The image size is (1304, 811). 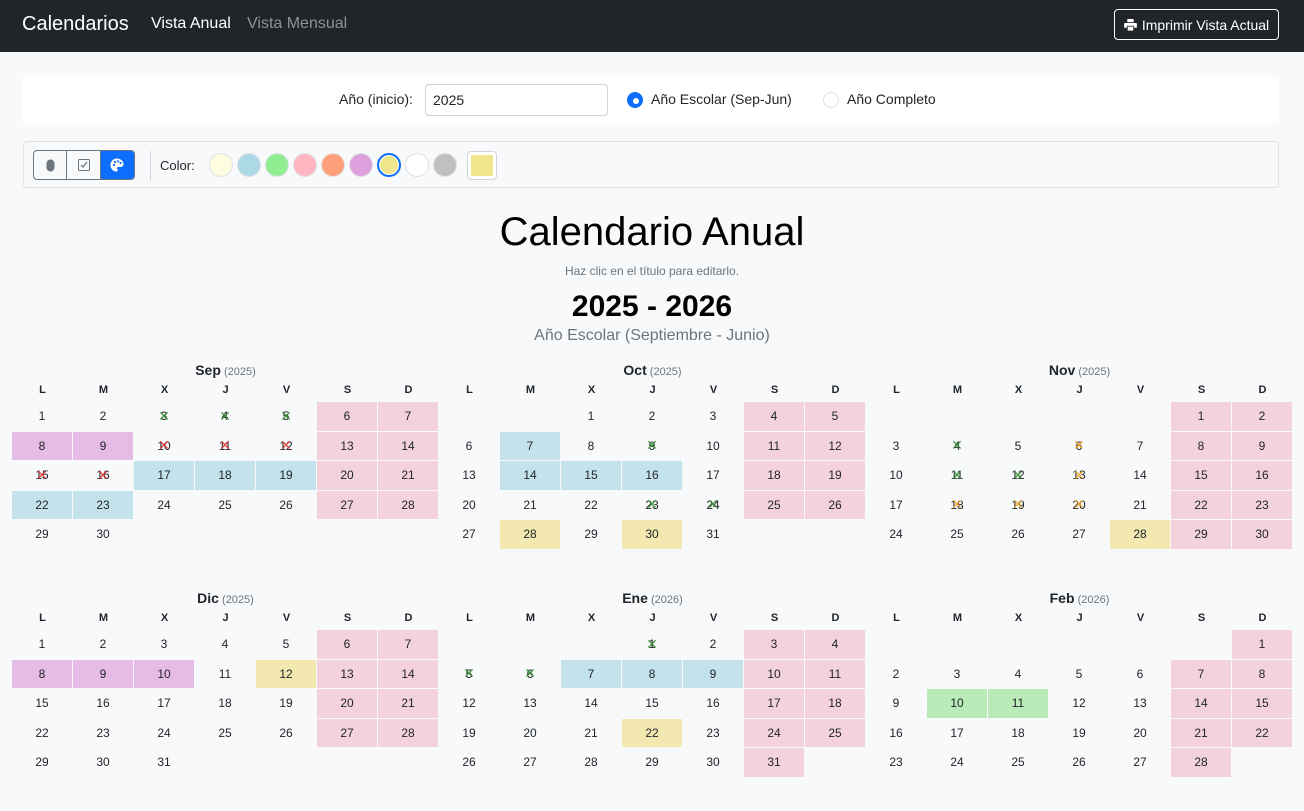 I want to click on day-cell: 16 ✕, so click(x=103, y=475).